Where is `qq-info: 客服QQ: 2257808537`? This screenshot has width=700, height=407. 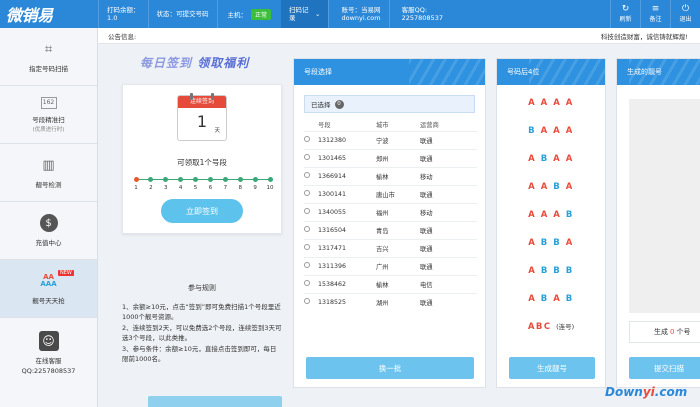
qq-info: 客服QQ: 2257808537 is located at coordinates (436, 14).